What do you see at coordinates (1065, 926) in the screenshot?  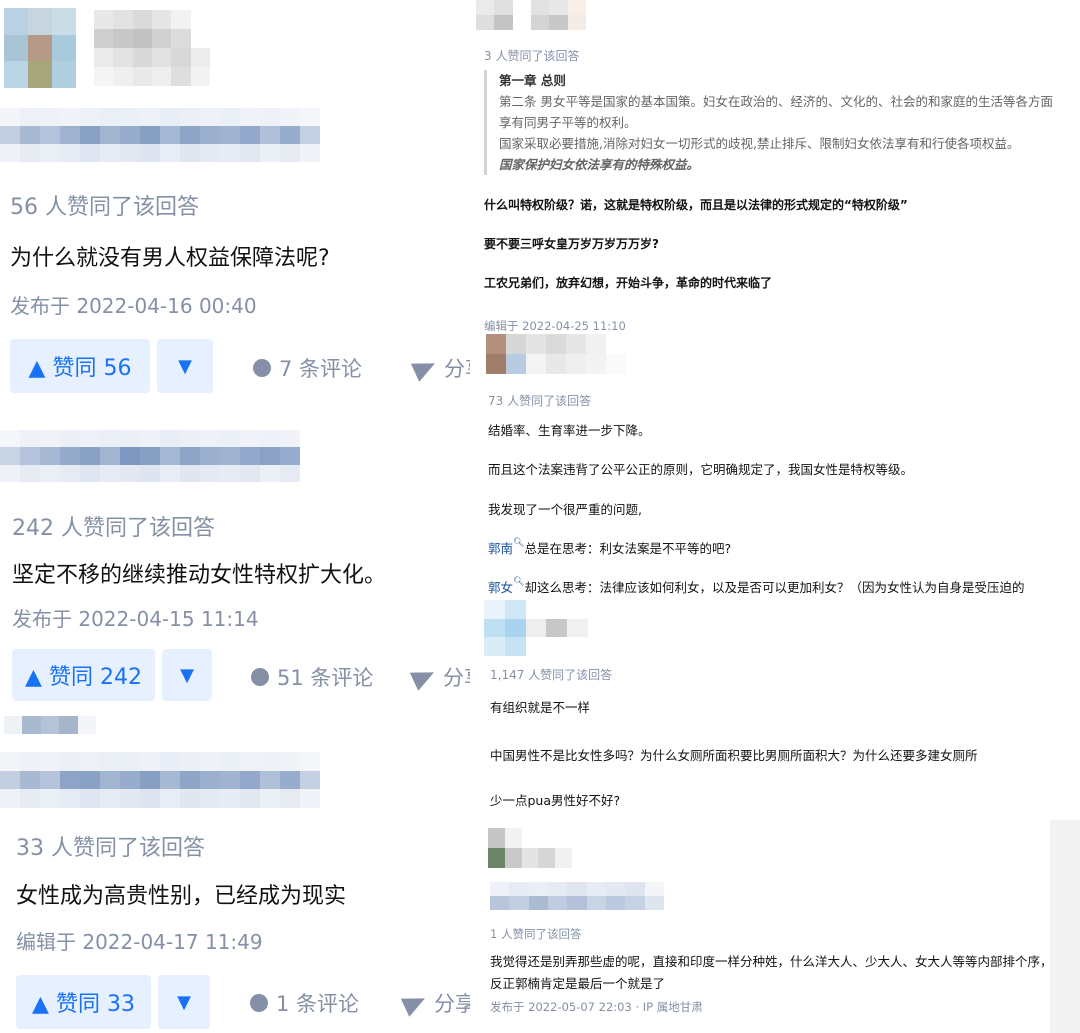 I see `edge-shade` at bounding box center [1065, 926].